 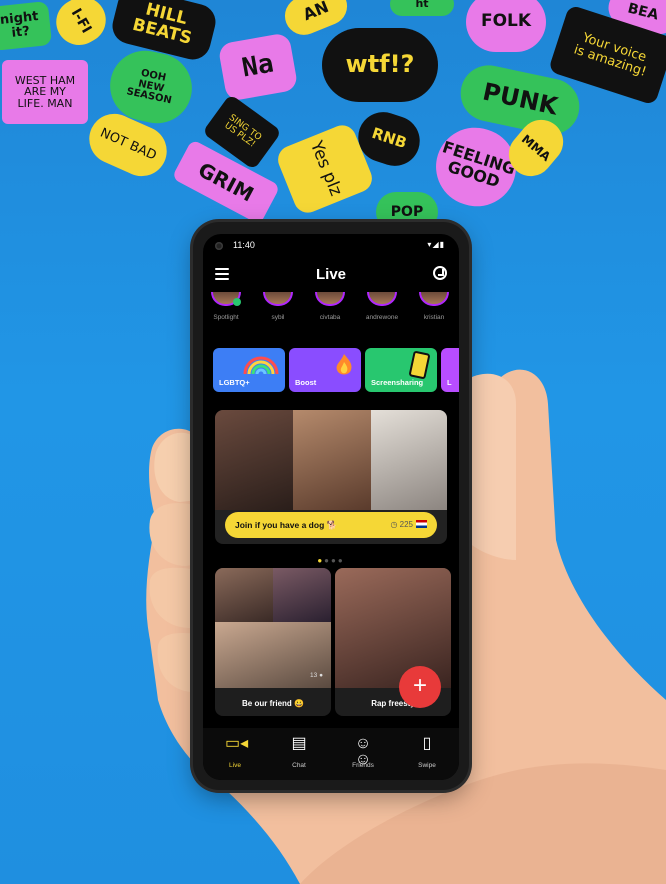 I want to click on category-label: LGBTQ+, so click(x=234, y=382).